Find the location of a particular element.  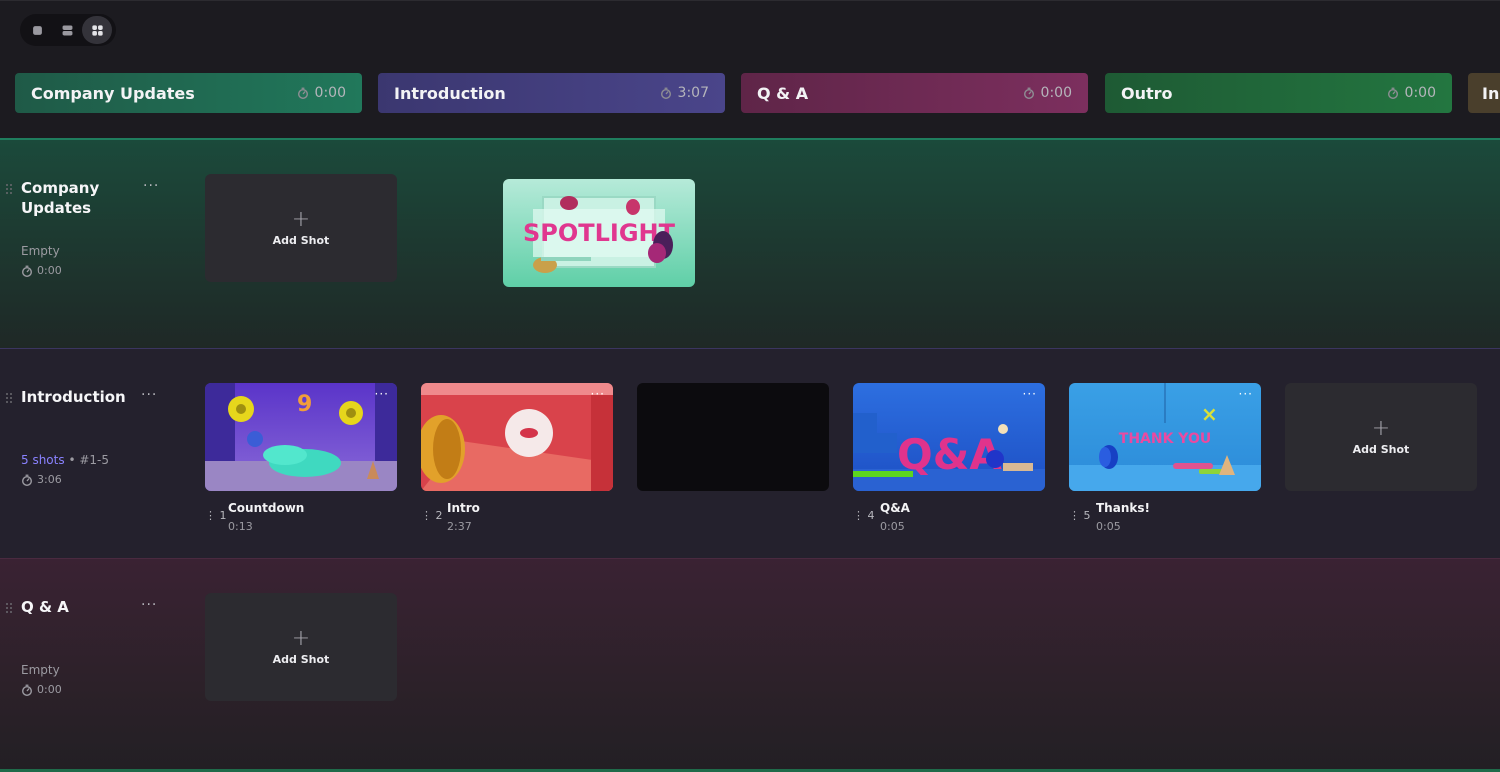

segment-introduction: Introduction 3:07 is located at coordinates (551, 93).